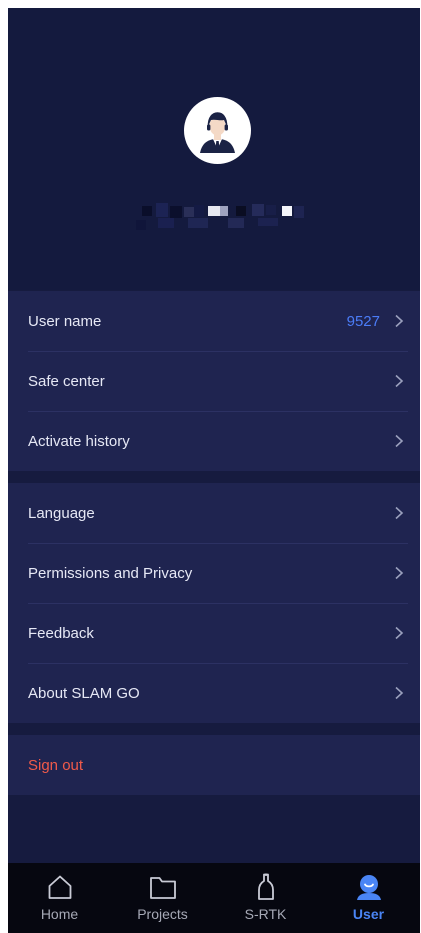 The height and width of the screenshot is (933, 421). What do you see at coordinates (66, 381) in the screenshot?
I see `safe-center-label: Safe center` at bounding box center [66, 381].